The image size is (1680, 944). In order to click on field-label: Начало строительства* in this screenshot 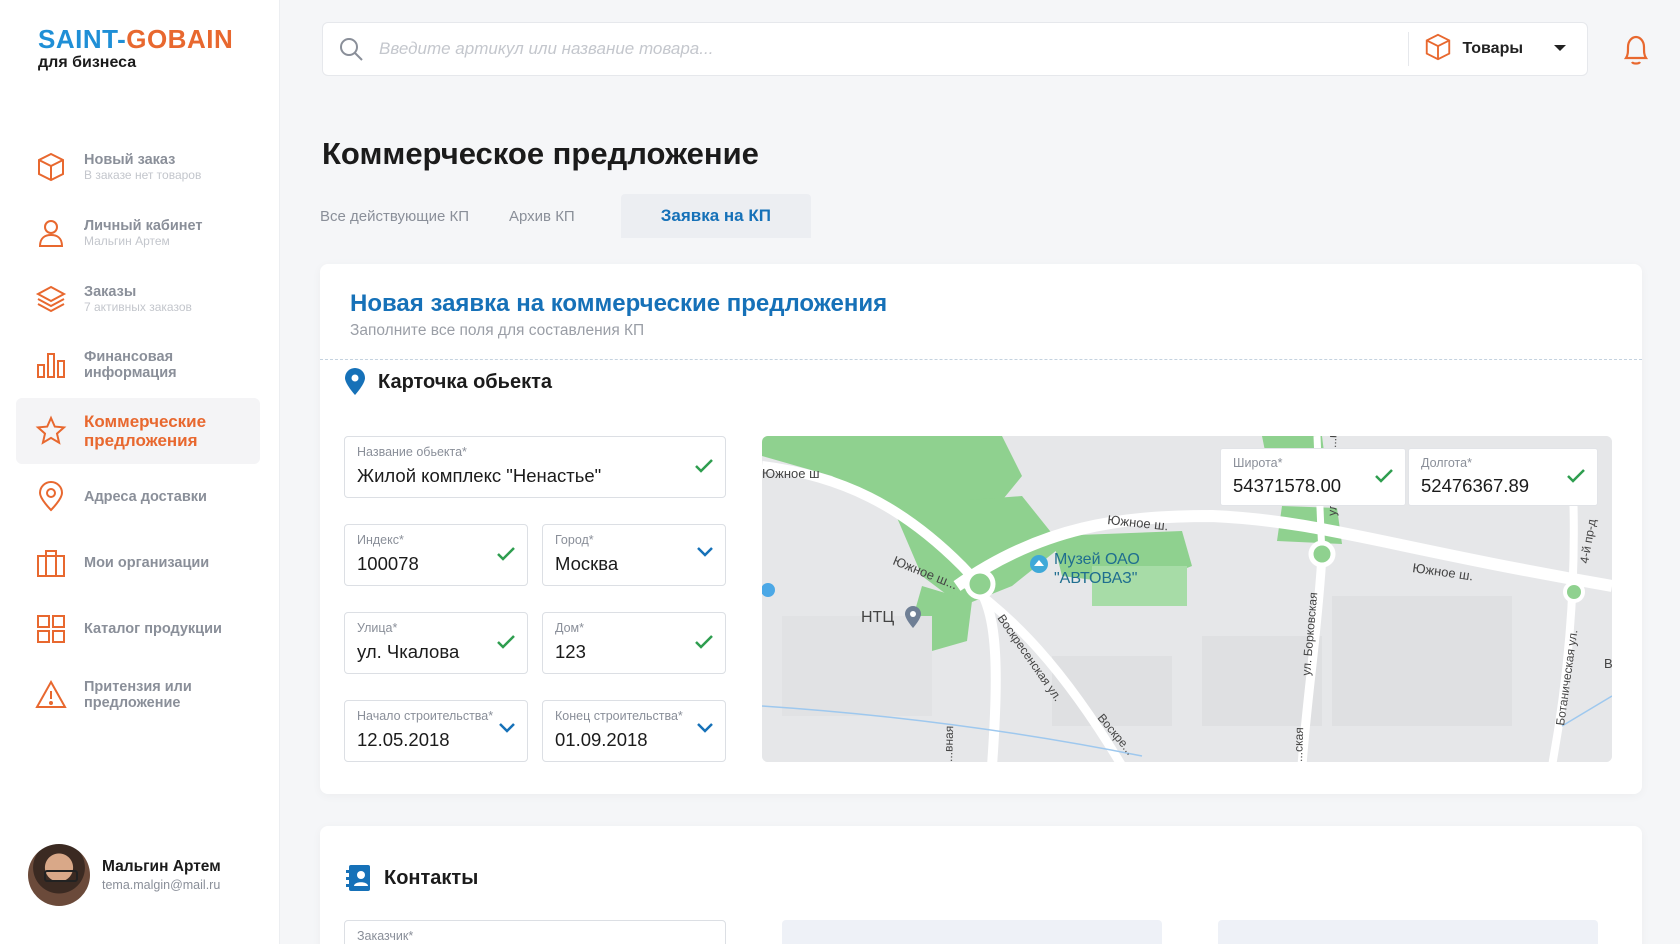, I will do `click(425, 716)`.